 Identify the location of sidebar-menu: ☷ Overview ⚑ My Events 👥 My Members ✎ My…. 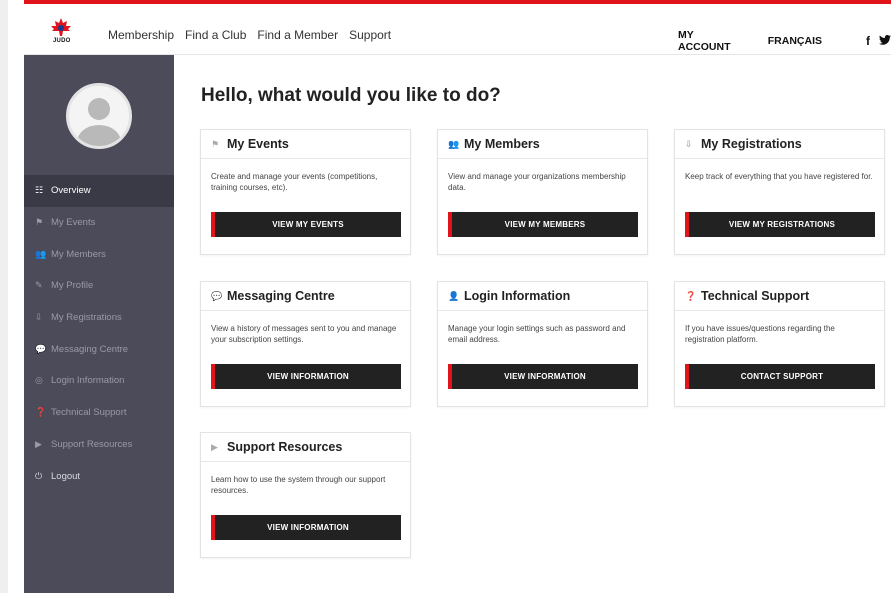
(99, 333).